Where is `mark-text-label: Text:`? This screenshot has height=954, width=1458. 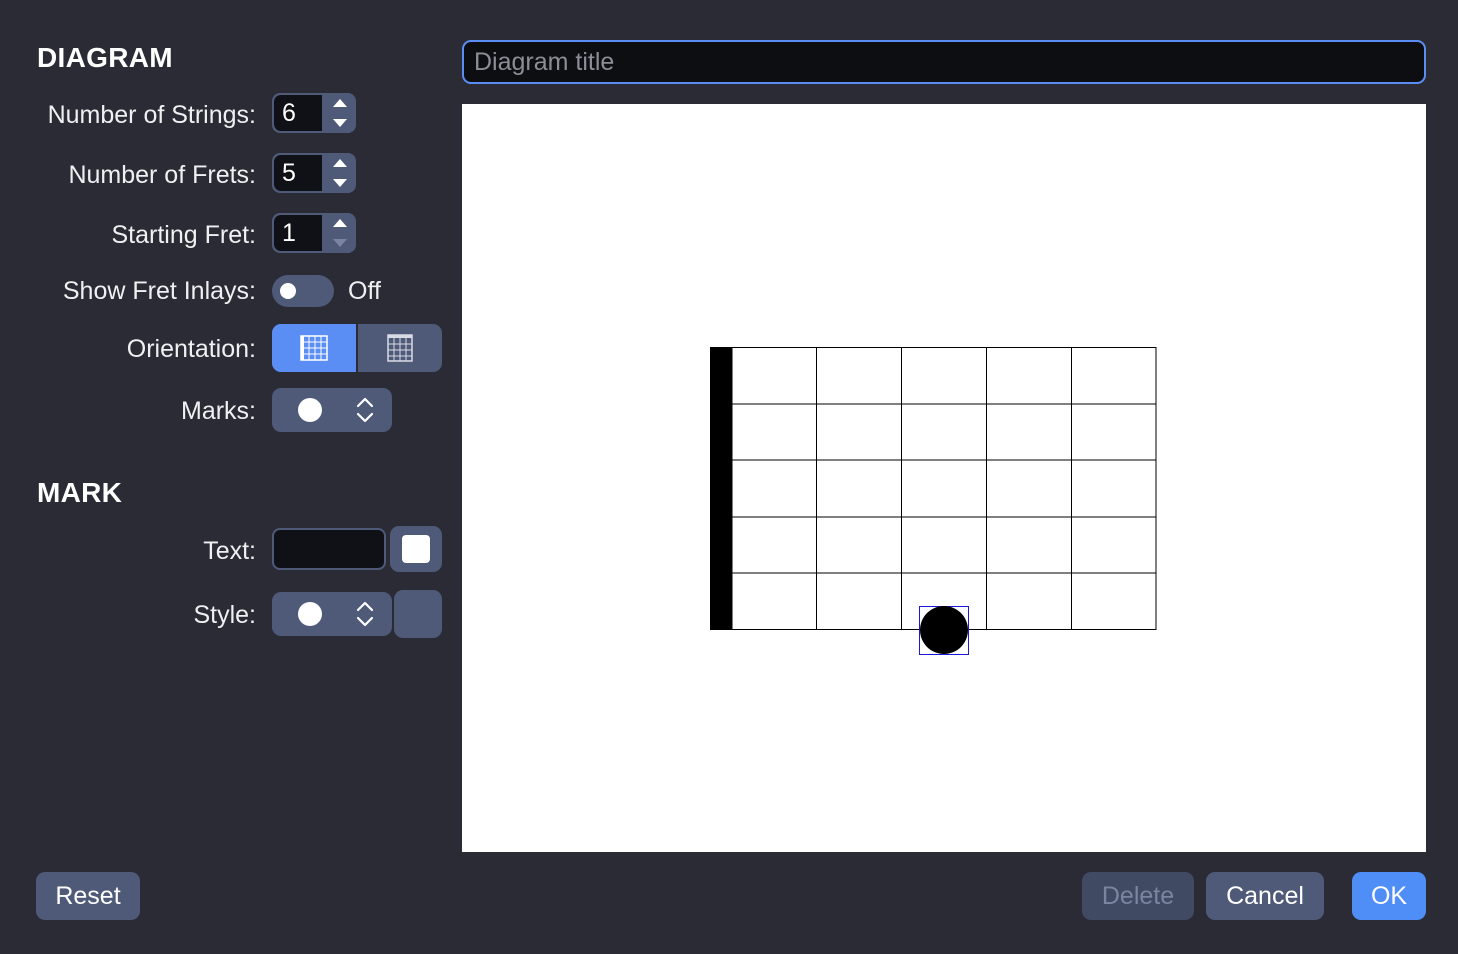 mark-text-label: Text: is located at coordinates (229, 551).